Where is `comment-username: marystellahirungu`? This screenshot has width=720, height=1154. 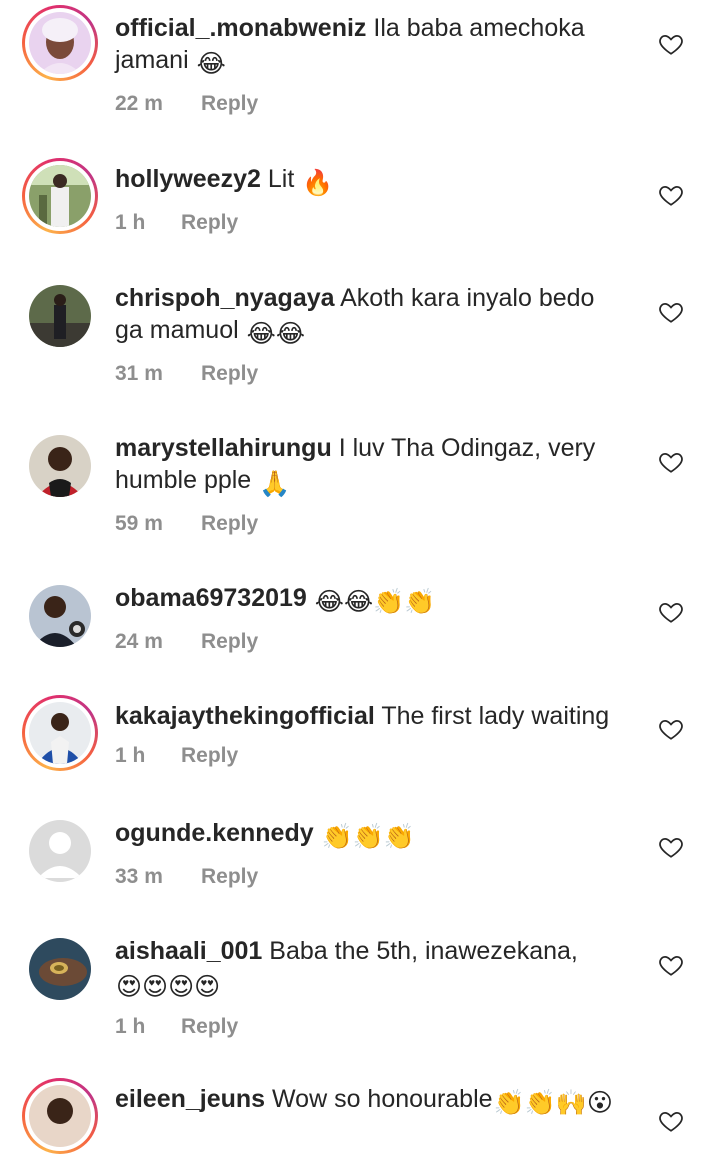
comment-username: marystellahirungu is located at coordinates (223, 448).